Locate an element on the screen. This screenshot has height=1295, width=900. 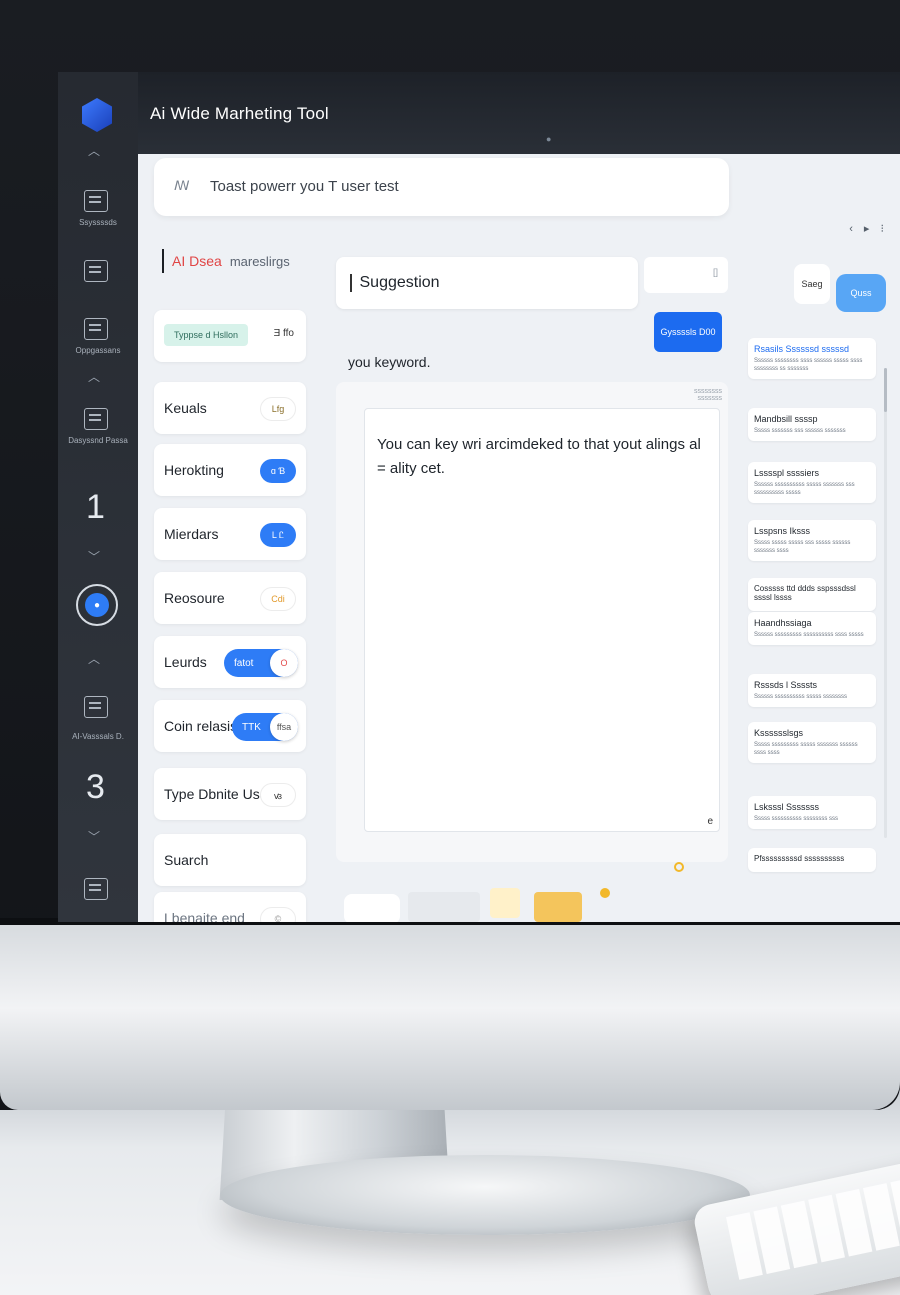
status-badge: Cdi is located at coordinates (278, 599).